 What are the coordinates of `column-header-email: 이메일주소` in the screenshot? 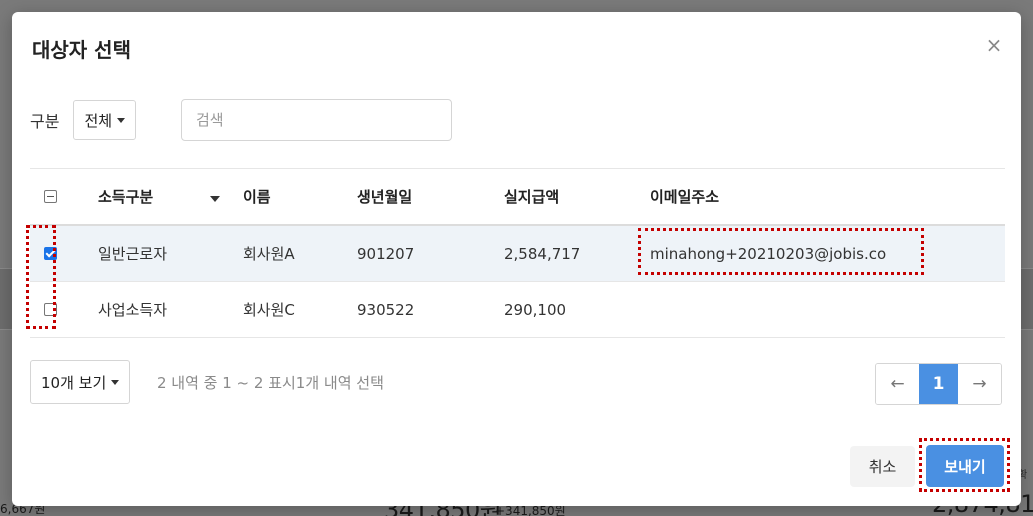 It's located at (685, 197).